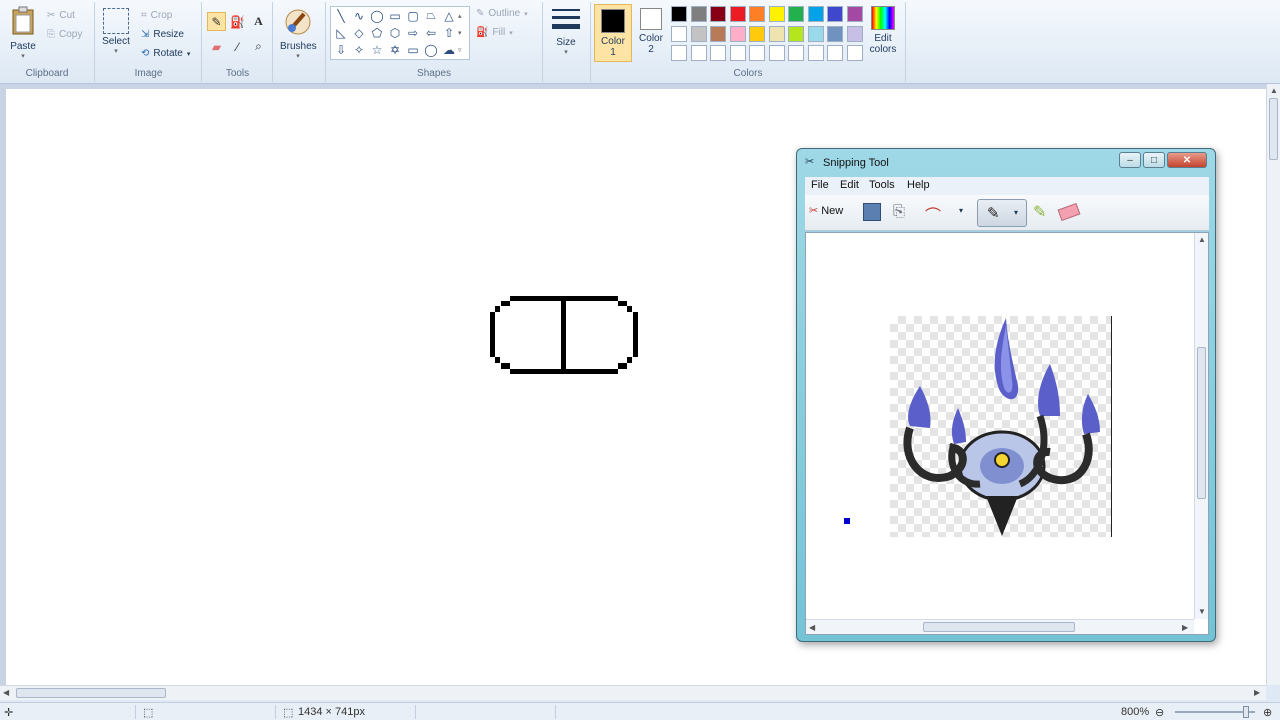 The image size is (1280, 720). What do you see at coordinates (395, 15) in the screenshot?
I see `rectangle-shape: ▭` at bounding box center [395, 15].